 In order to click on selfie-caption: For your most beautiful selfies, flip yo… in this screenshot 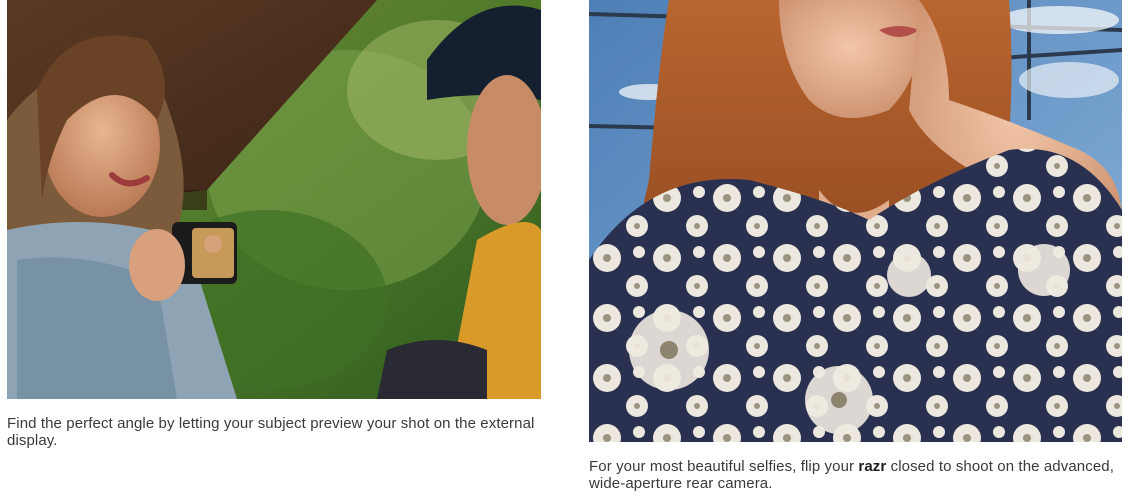, I will do `click(855, 475)`.